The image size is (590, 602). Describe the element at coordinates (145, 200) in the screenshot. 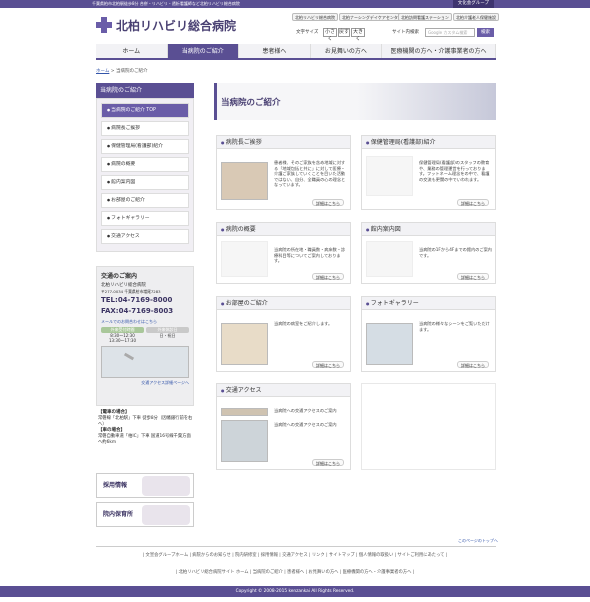

I see `sidebar-item-rooms: お部屋のご紹介` at that location.